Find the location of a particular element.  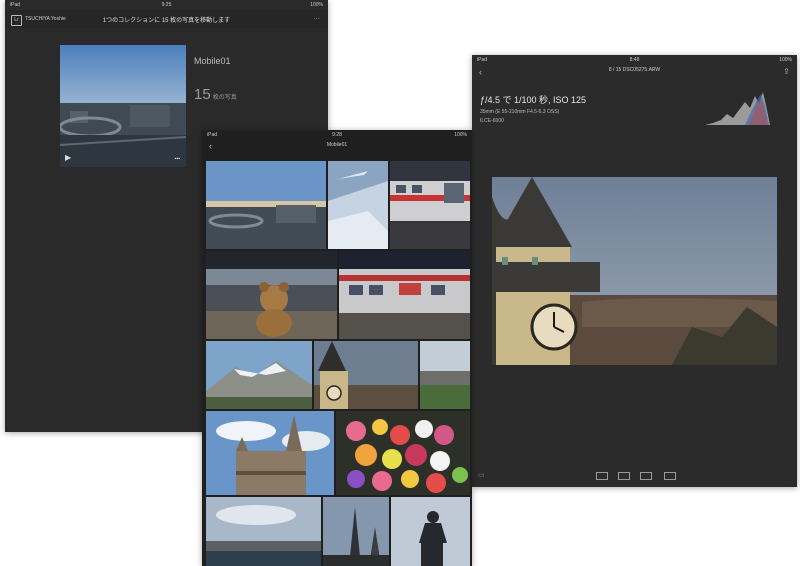

exif-exposure: ƒ/4.5 で 1/100 秒, ISO 125 is located at coordinates (533, 100).